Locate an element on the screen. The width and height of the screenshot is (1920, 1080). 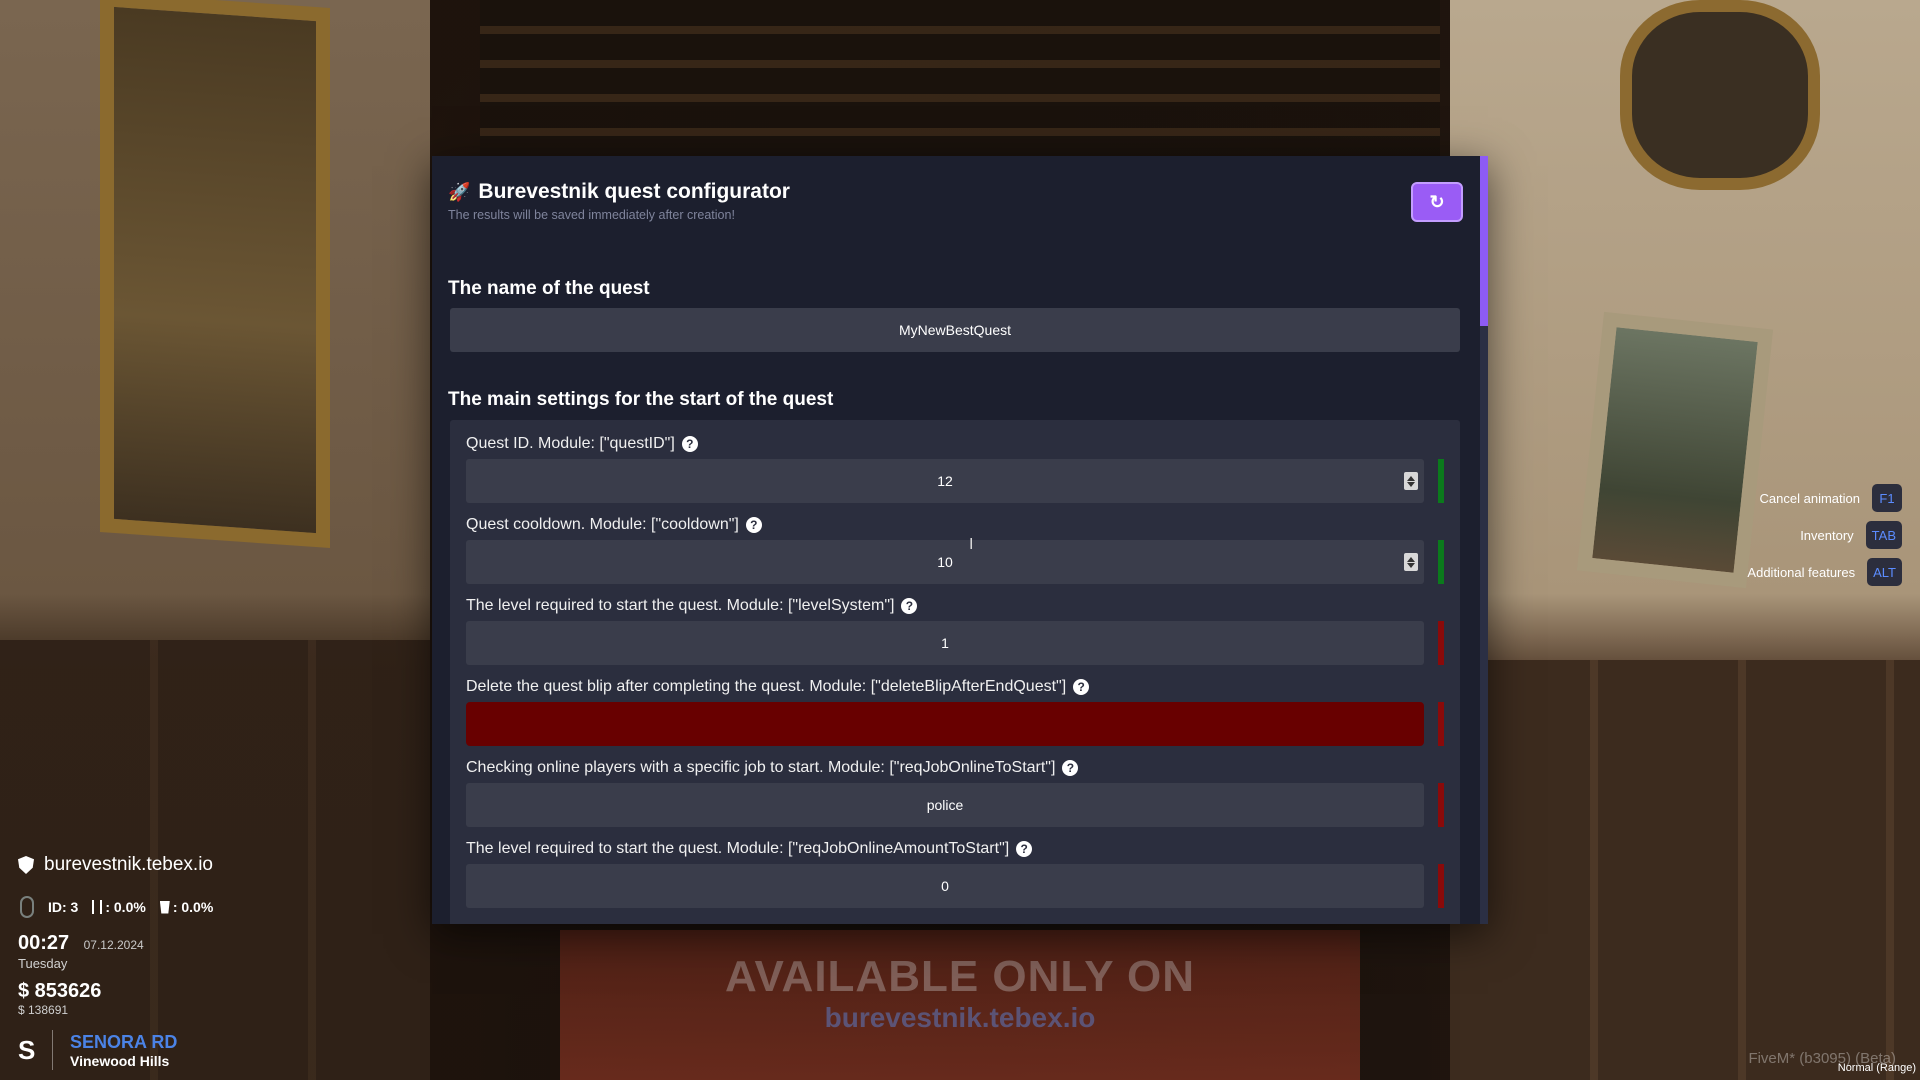
fork-icon is located at coordinates (97, 907).